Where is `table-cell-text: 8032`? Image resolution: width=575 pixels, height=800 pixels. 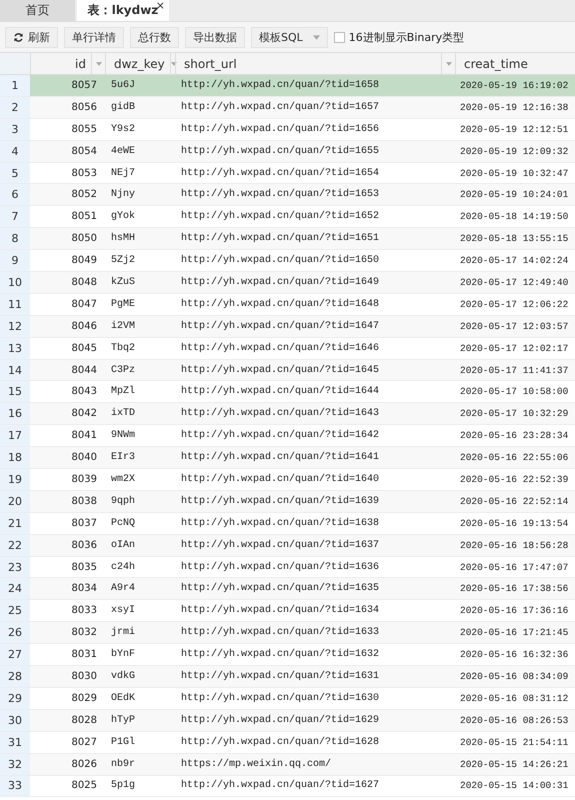 table-cell-text: 8032 is located at coordinates (84, 632).